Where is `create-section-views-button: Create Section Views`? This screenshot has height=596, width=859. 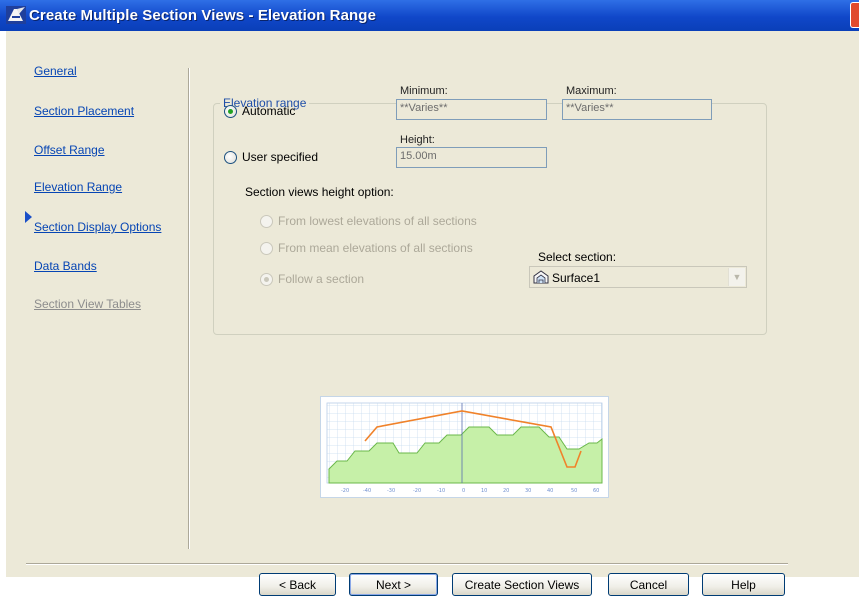
create-section-views-button: Create Section Views is located at coordinates (522, 584).